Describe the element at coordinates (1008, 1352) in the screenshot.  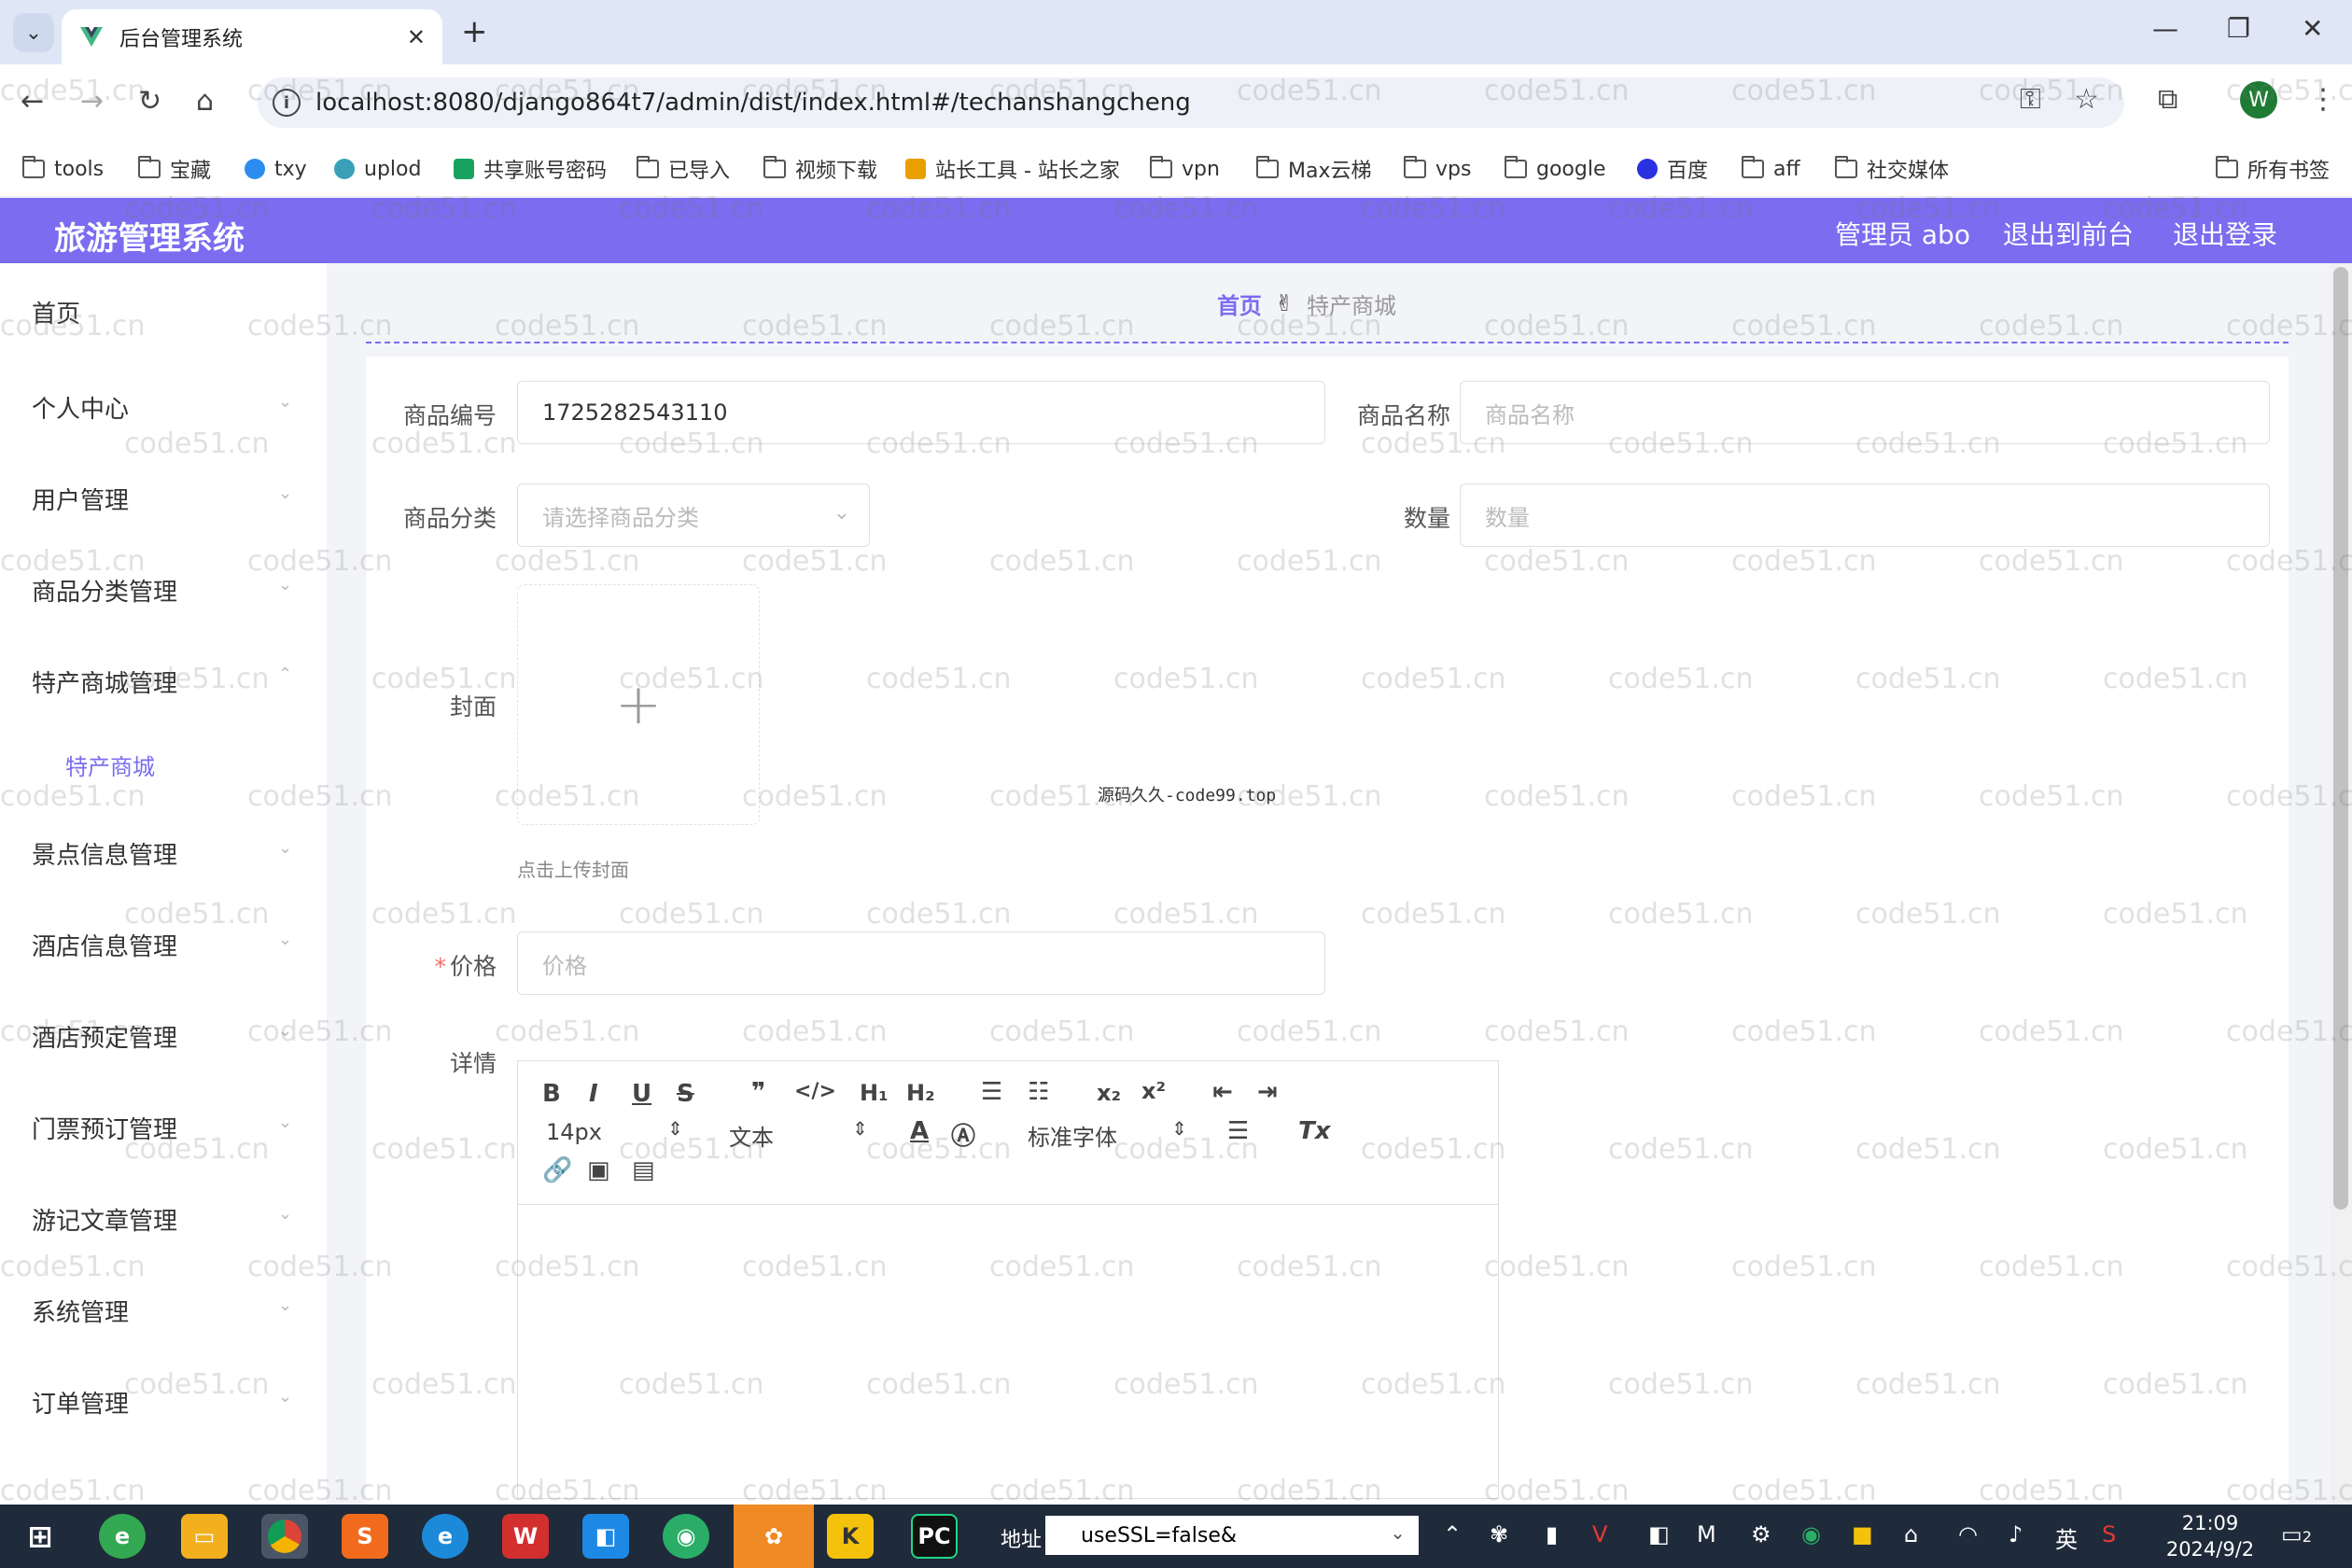
I see `editor-body` at that location.